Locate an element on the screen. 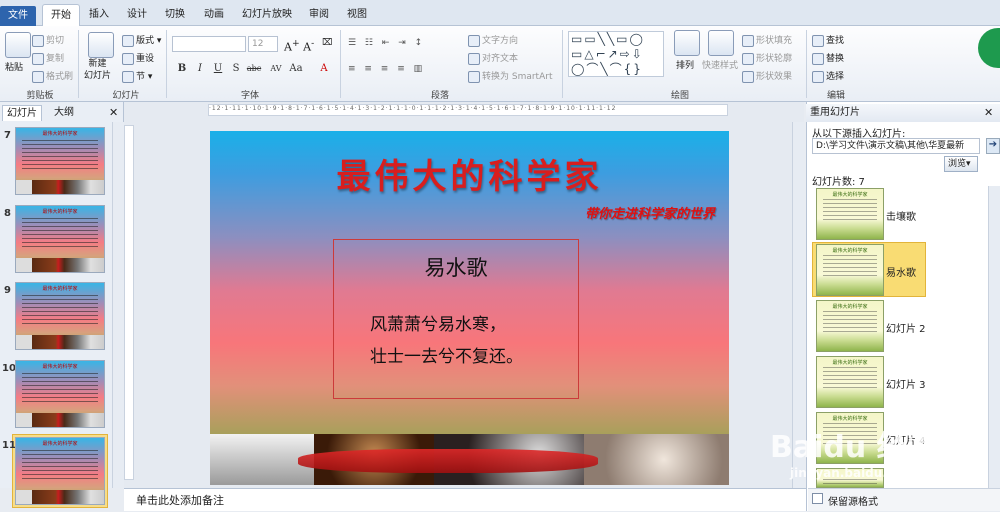 The image size is (1000, 512). shadow-button: S is located at coordinates (236, 69).